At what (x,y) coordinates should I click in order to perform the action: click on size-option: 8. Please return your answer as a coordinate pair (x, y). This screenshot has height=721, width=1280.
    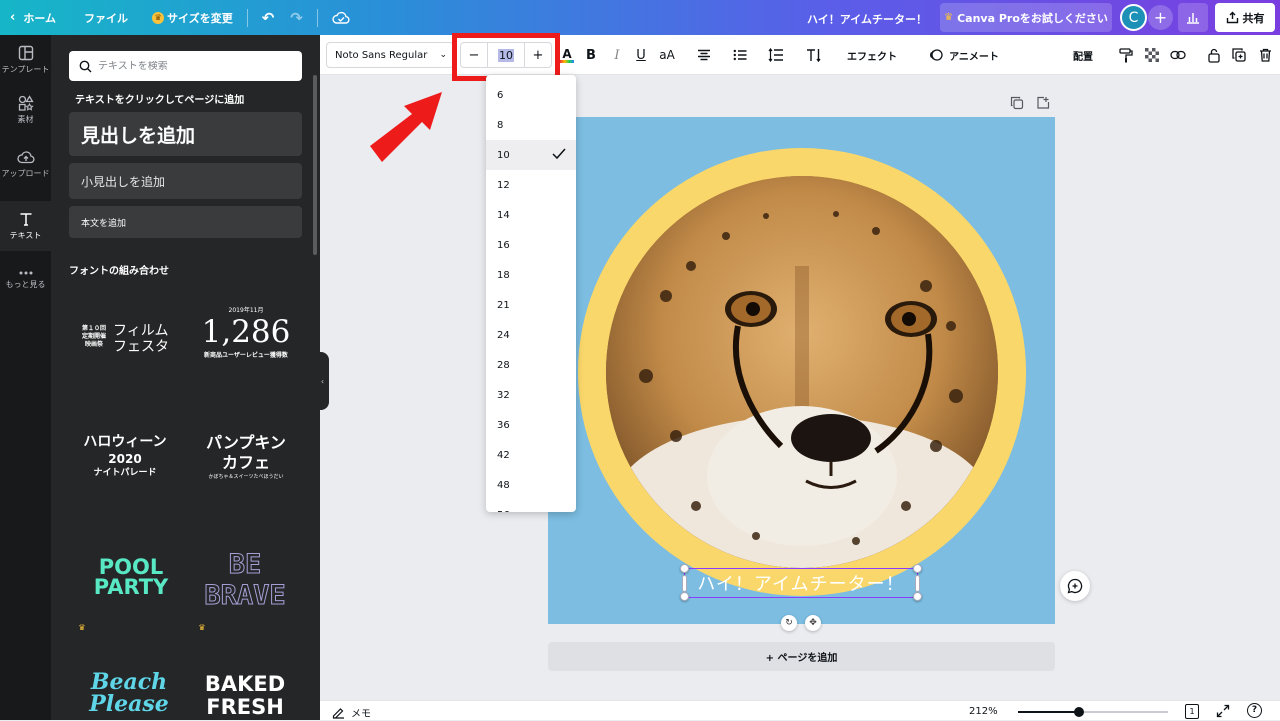
    Looking at the image, I should click on (531, 125).